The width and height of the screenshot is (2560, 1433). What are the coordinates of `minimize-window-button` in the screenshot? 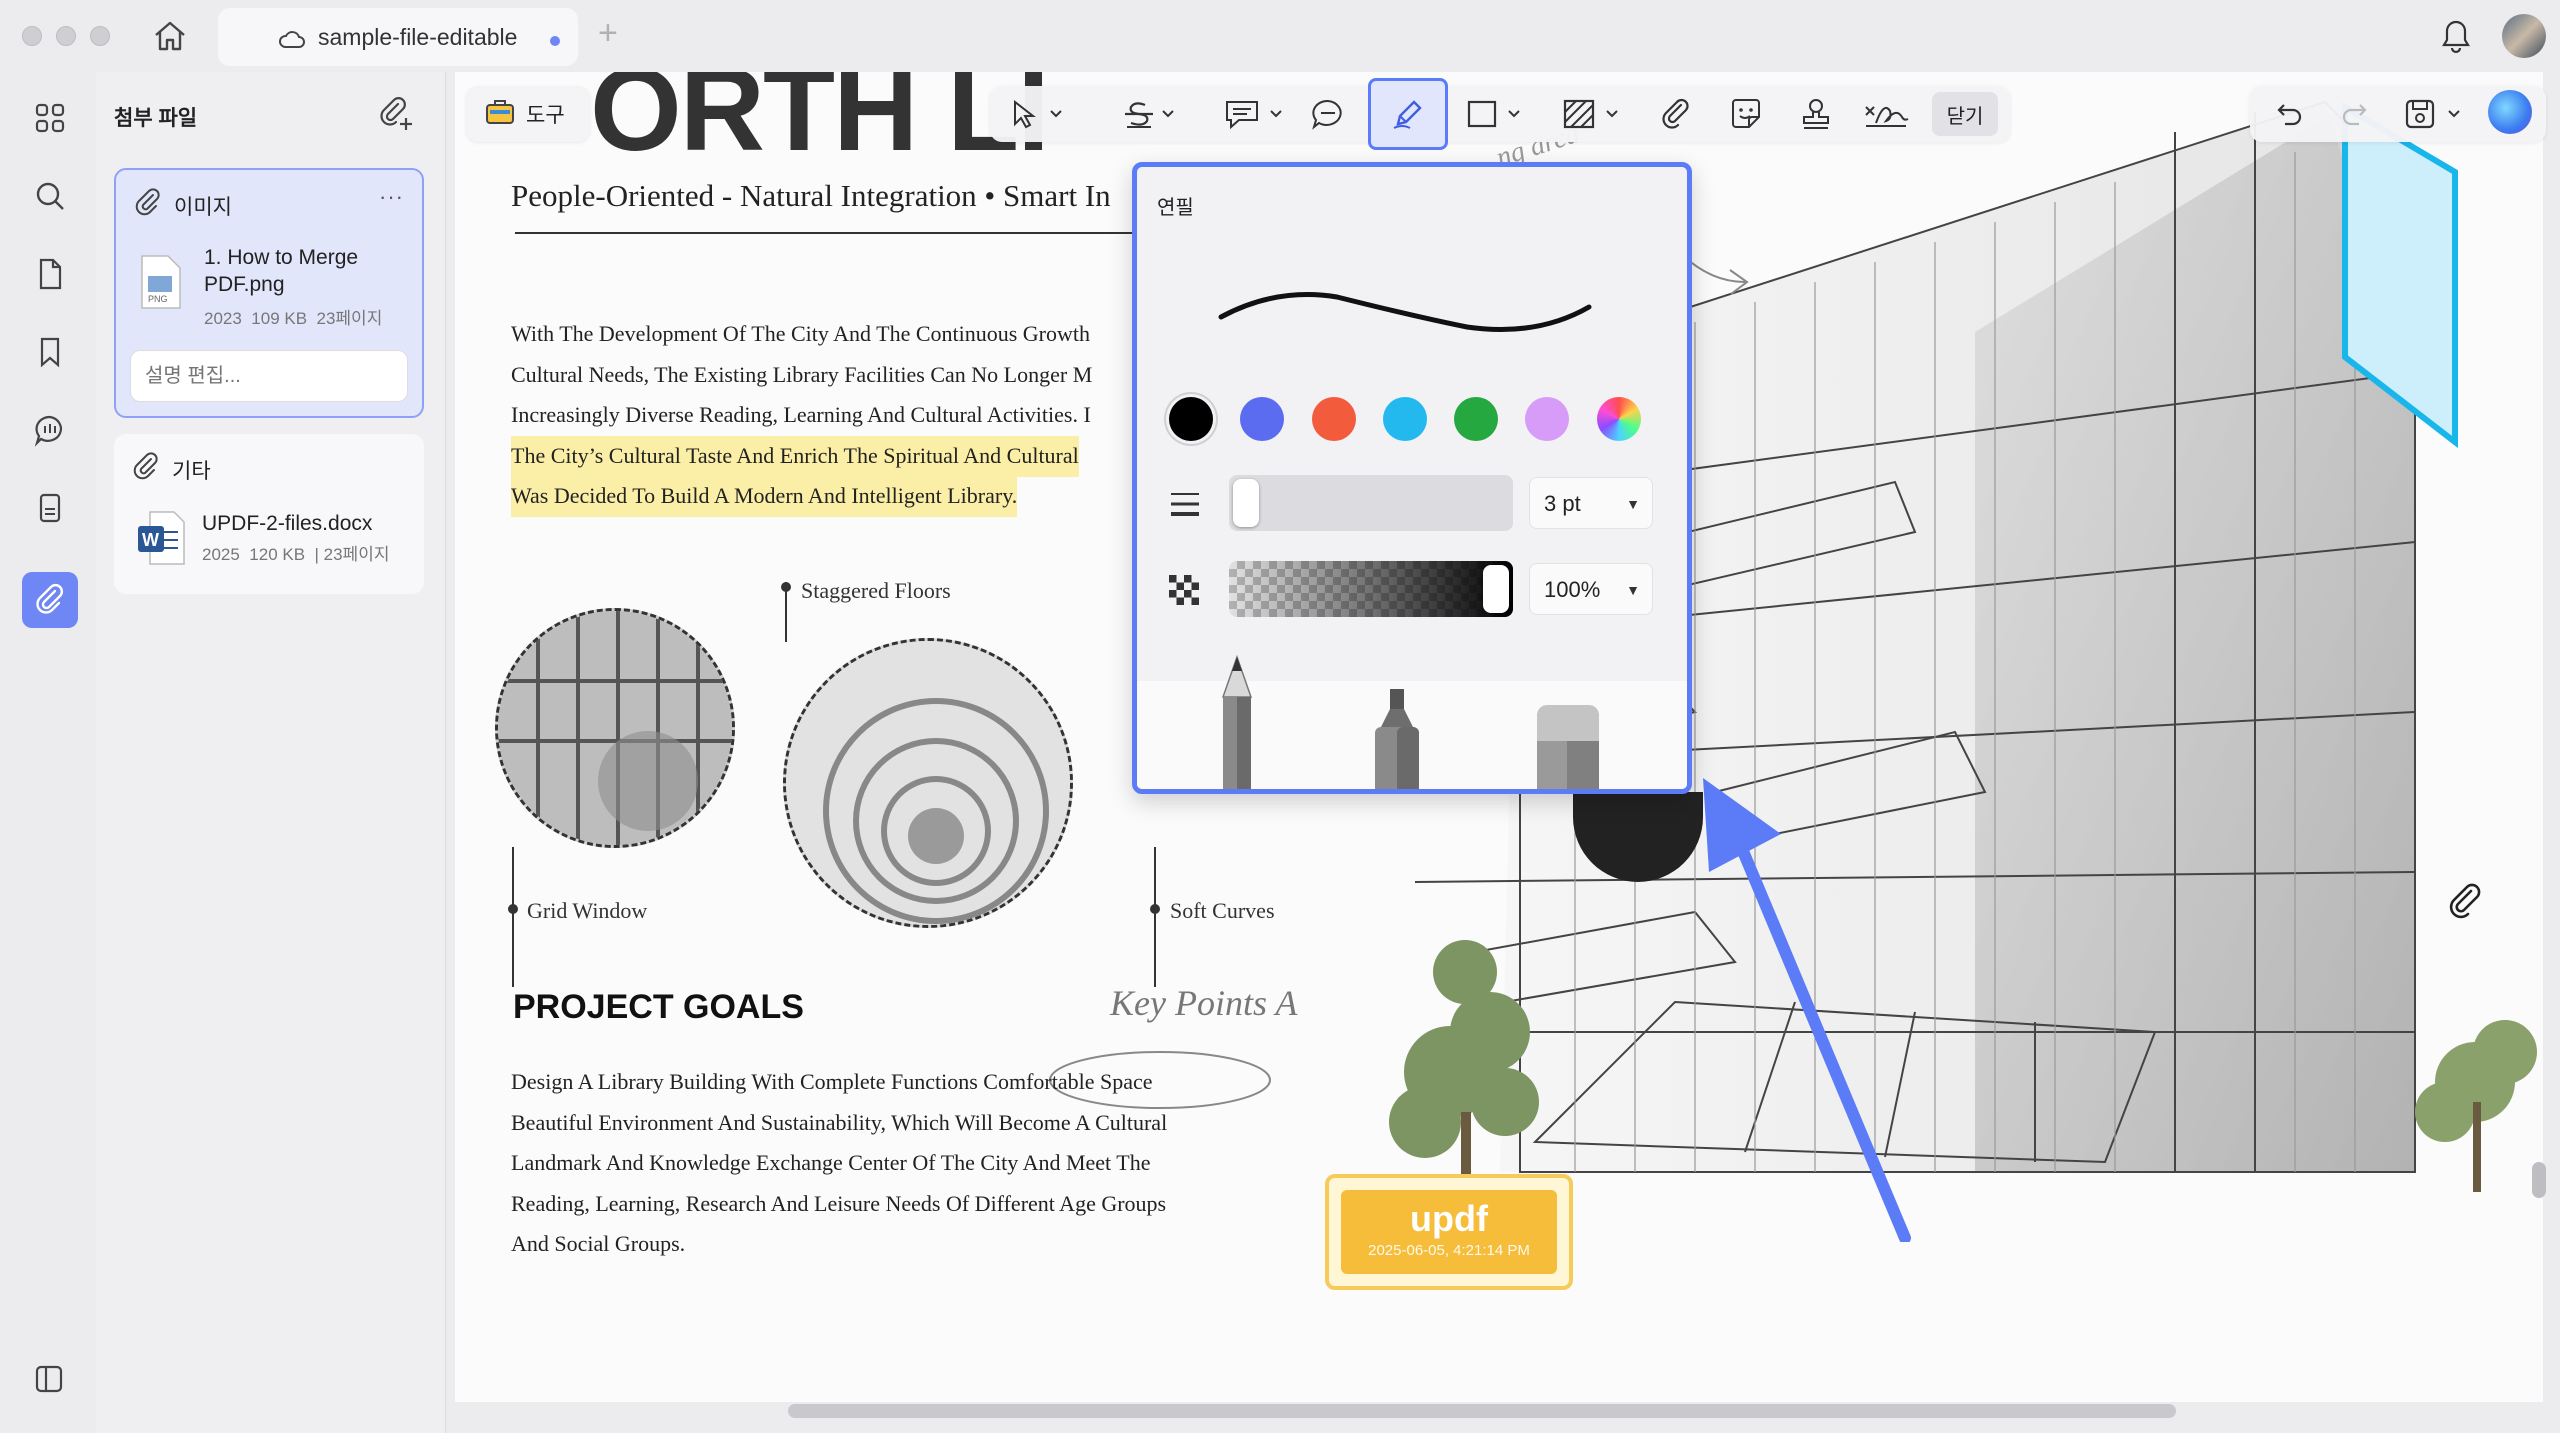 It's located at (66, 36).